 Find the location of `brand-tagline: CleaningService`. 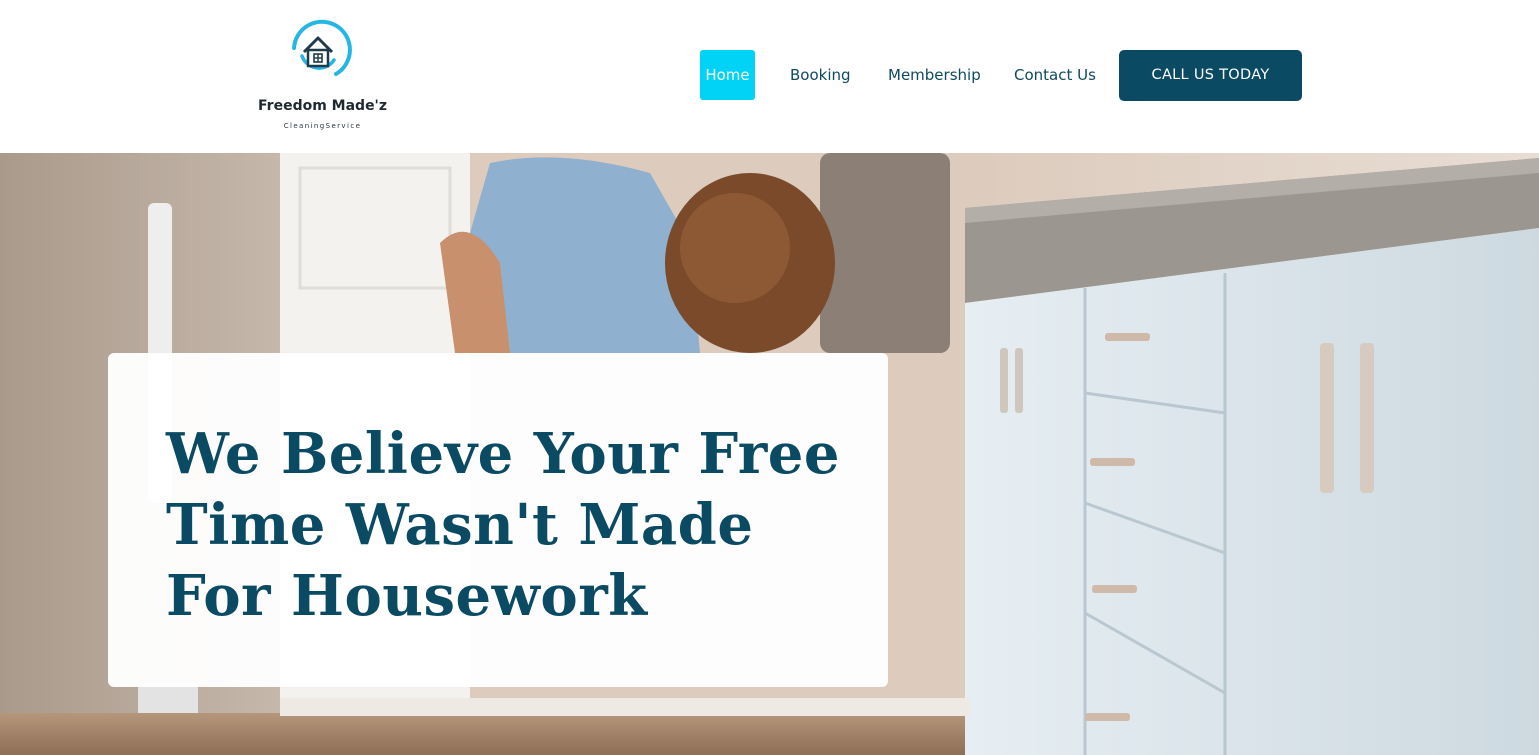

brand-tagline: CleaningService is located at coordinates (322, 126).